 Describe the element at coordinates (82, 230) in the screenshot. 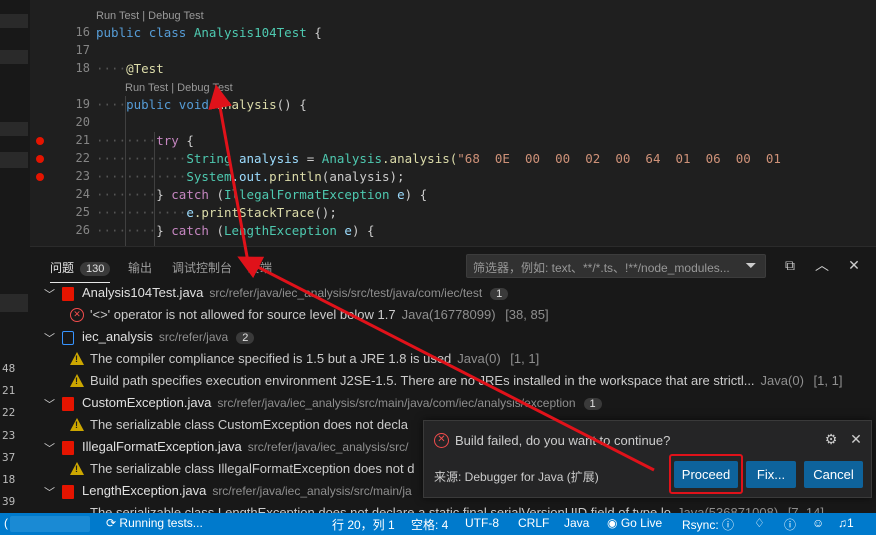

I see `line-number: 26` at that location.